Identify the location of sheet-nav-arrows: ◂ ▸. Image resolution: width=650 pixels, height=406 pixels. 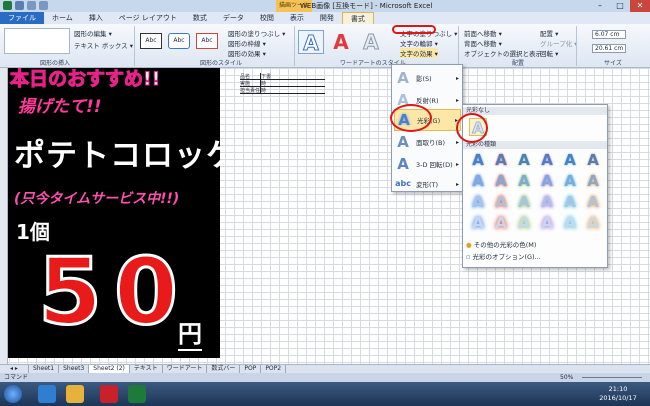
(14, 369).